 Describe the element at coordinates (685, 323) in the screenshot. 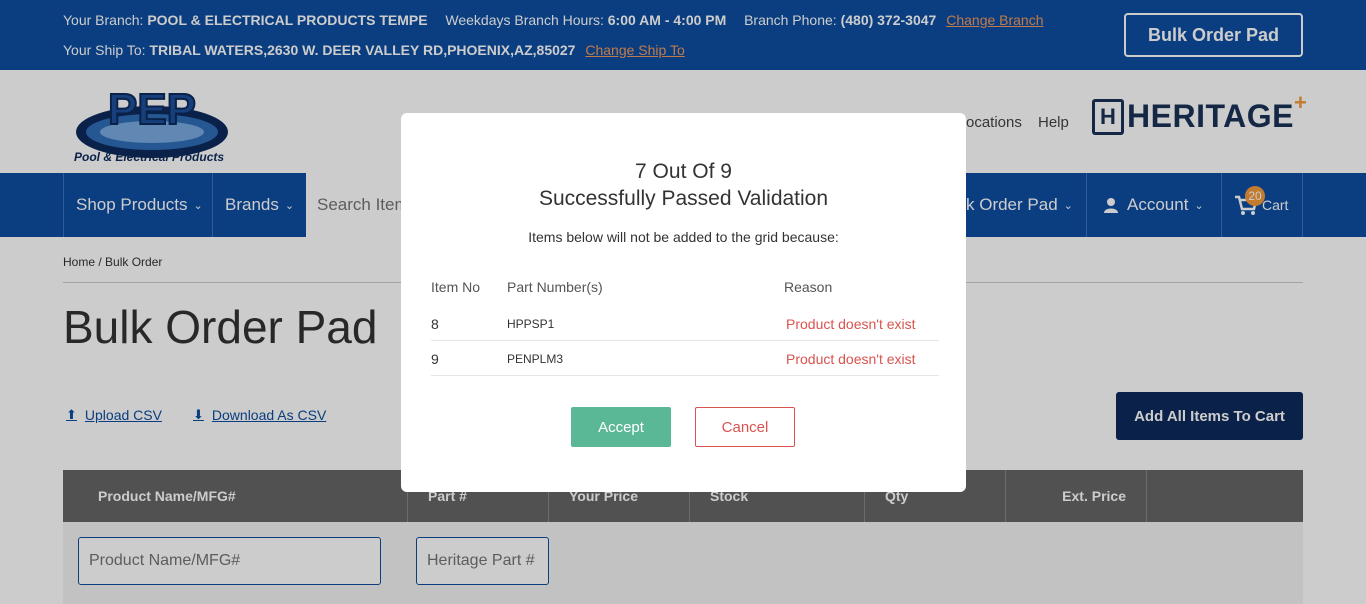

I see `table-row: 8 HPPSP1 Product doesn't exist` at that location.